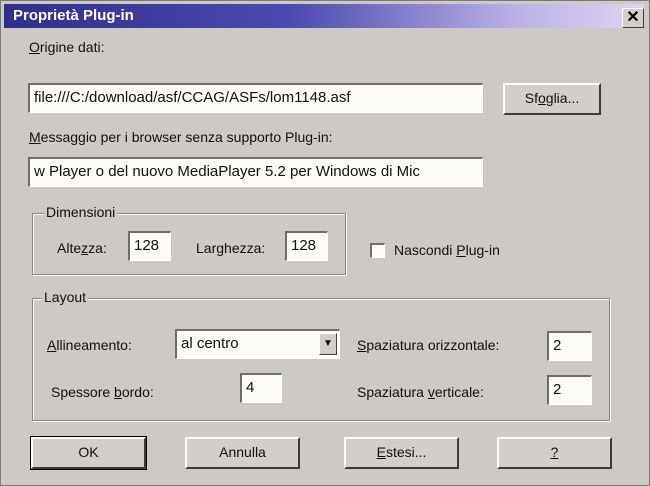  I want to click on close-button: ✕, so click(633, 18).